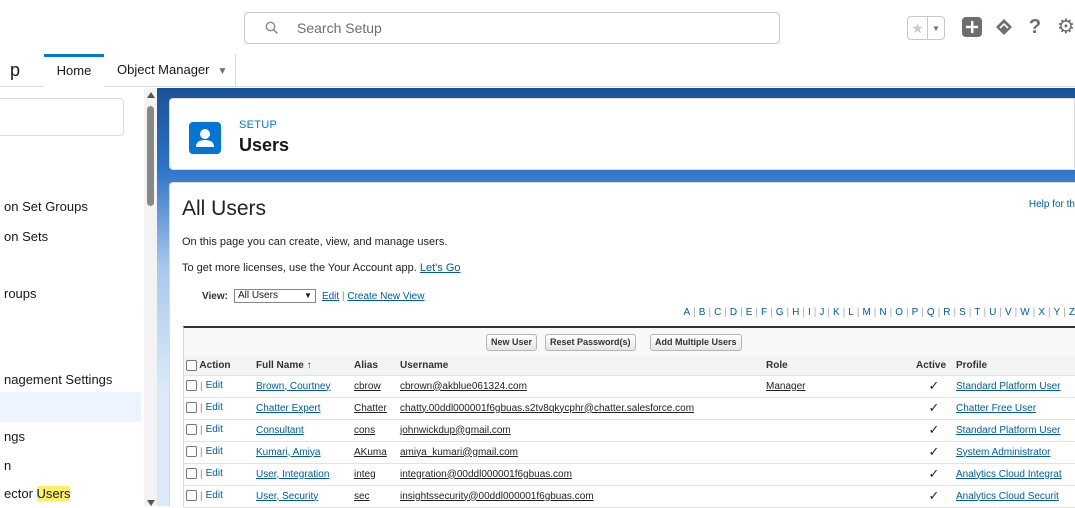  I want to click on edit-view-link: Edit, so click(330, 296).